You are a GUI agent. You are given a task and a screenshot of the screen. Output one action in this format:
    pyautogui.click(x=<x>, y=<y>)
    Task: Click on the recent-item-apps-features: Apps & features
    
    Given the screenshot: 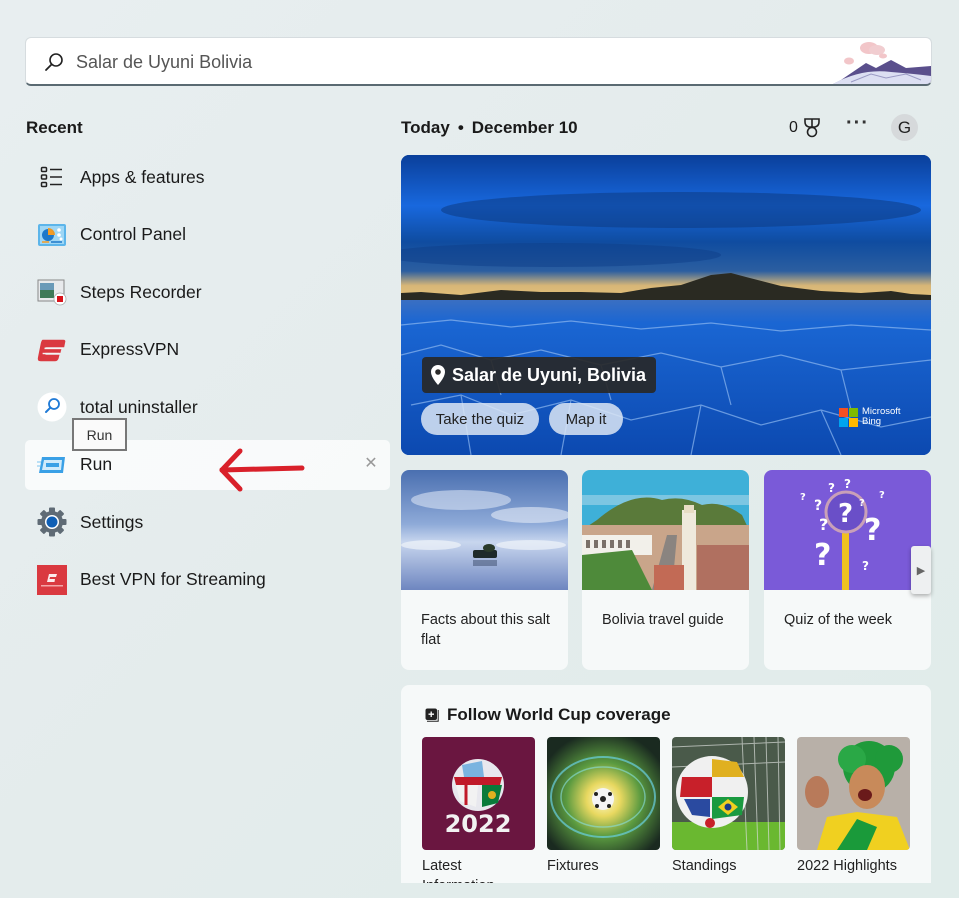 What is the action you would take?
    pyautogui.click(x=207, y=177)
    